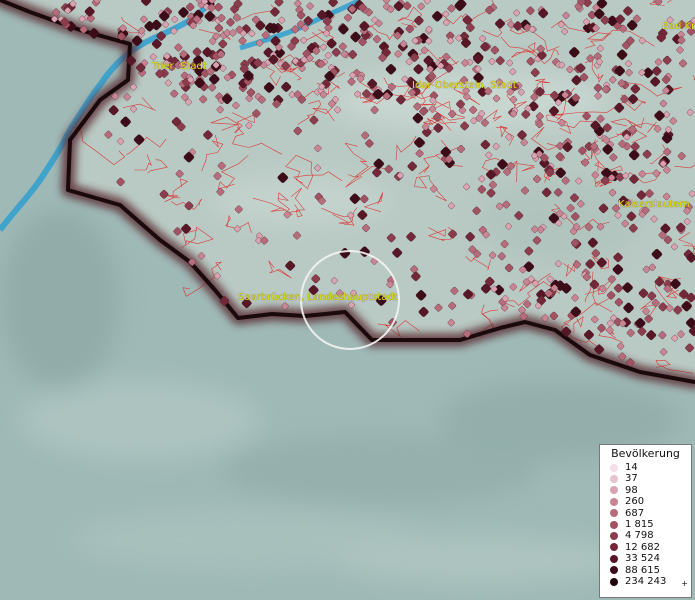  What do you see at coordinates (635, 513) in the screenshot?
I see `legend-item-label: 687` at bounding box center [635, 513].